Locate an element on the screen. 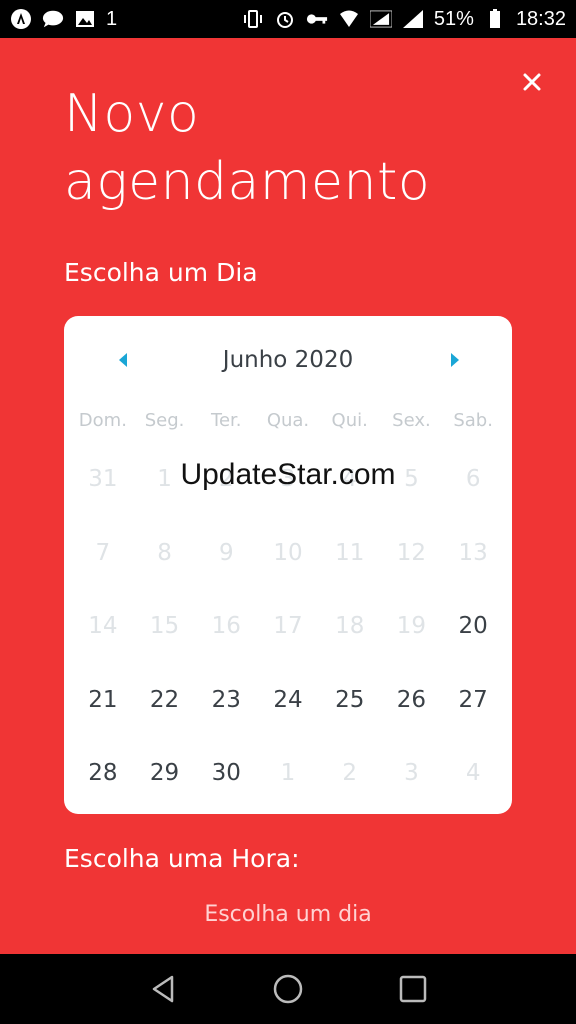  weekday-label: Qua. is located at coordinates (288, 420).